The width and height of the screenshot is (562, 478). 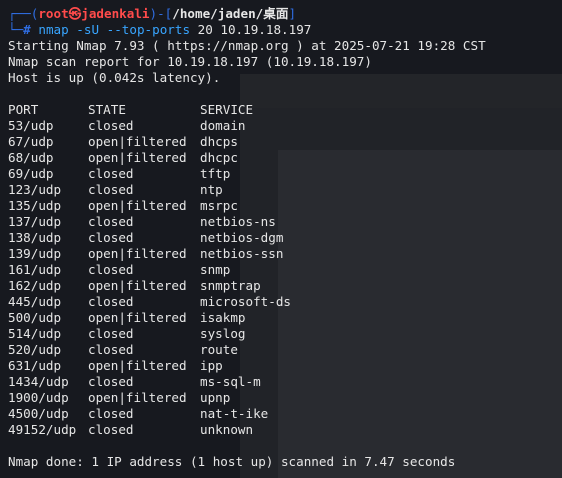 What do you see at coordinates (285, 350) in the screenshot?
I see `table-row: 520/udp closed route` at bounding box center [285, 350].